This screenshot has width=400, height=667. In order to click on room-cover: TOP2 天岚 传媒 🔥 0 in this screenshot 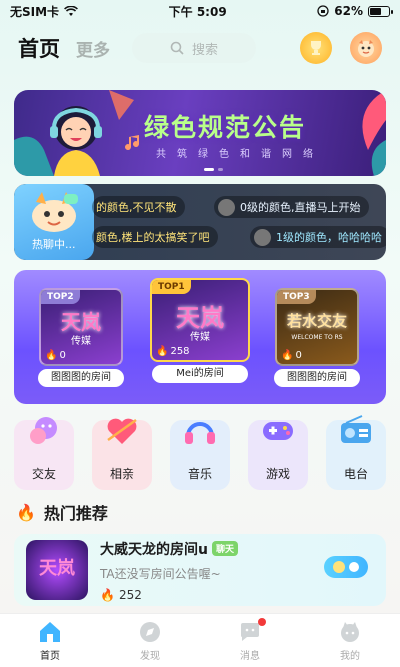, I will do `click(81, 327)`.